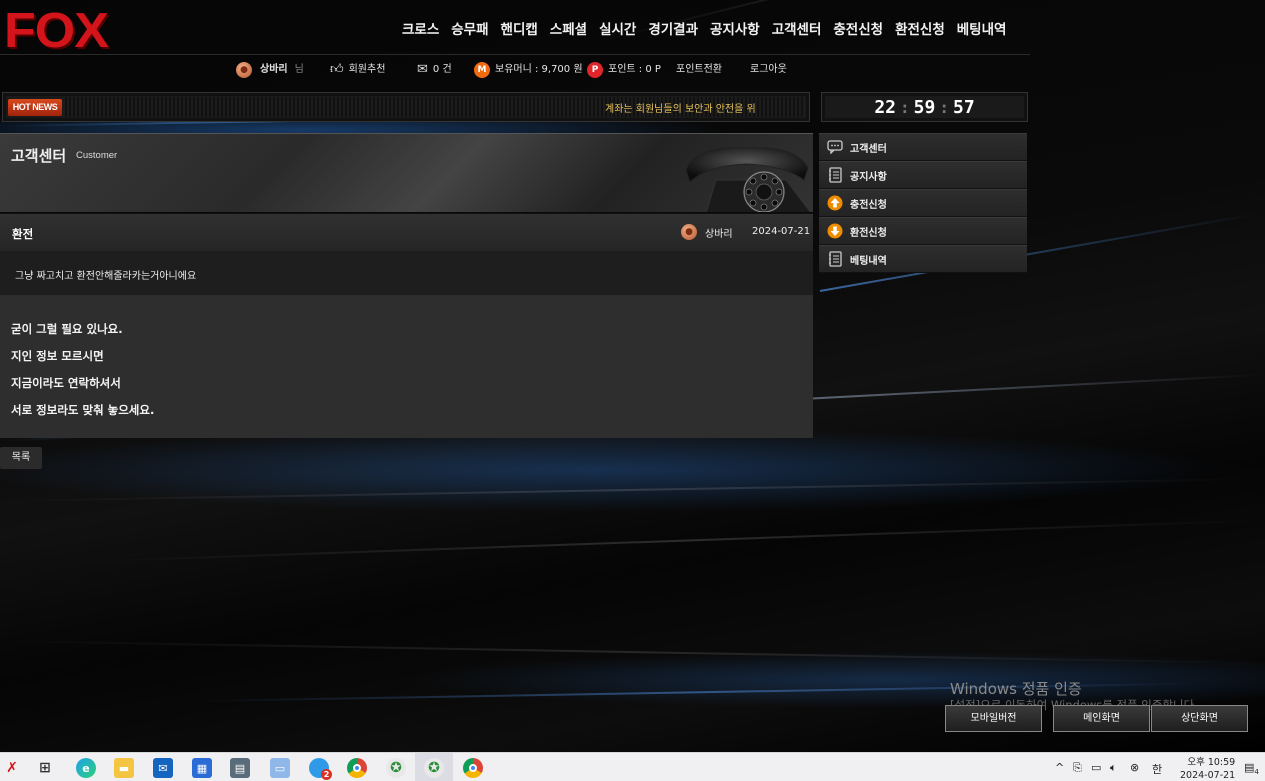  Describe the element at coordinates (858, 30) in the screenshot. I see `nav-deposit: 충전신청` at that location.